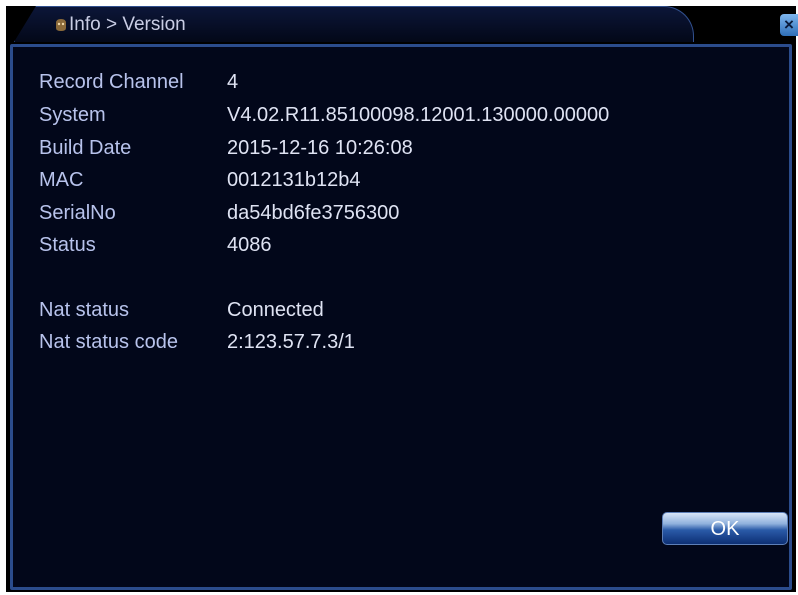  Describe the element at coordinates (313, 213) in the screenshot. I see `info-value: da54bd6fe3756300` at that location.